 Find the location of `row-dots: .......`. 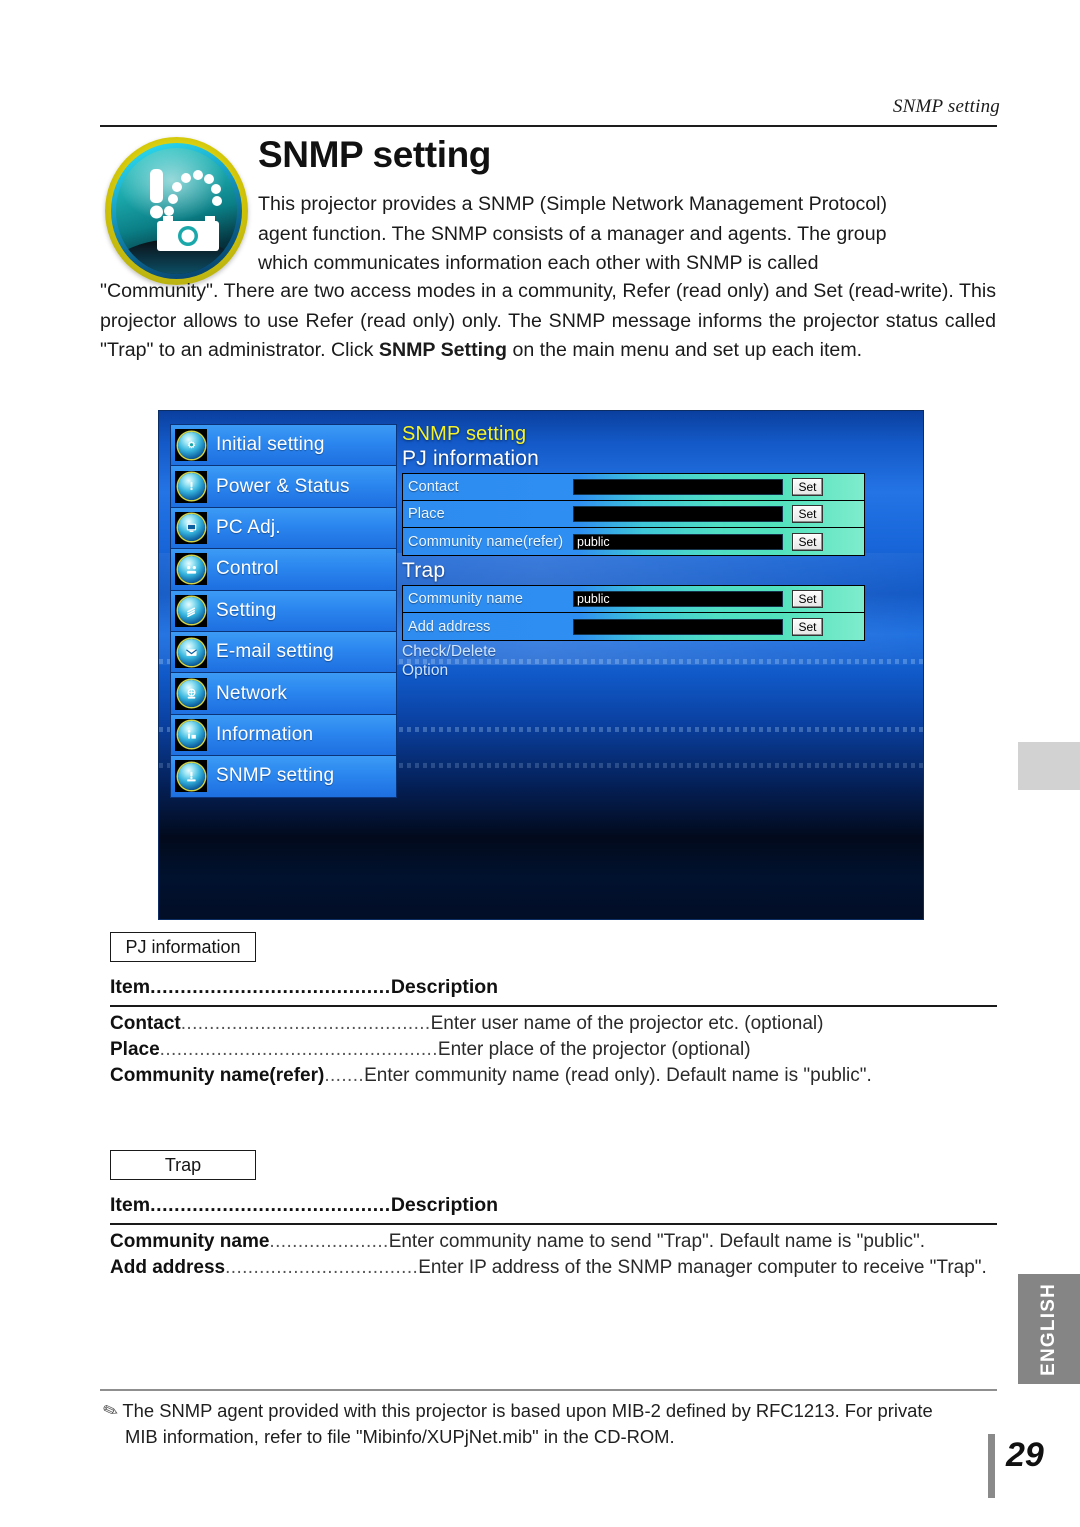

row-dots: ....... is located at coordinates (344, 1075).